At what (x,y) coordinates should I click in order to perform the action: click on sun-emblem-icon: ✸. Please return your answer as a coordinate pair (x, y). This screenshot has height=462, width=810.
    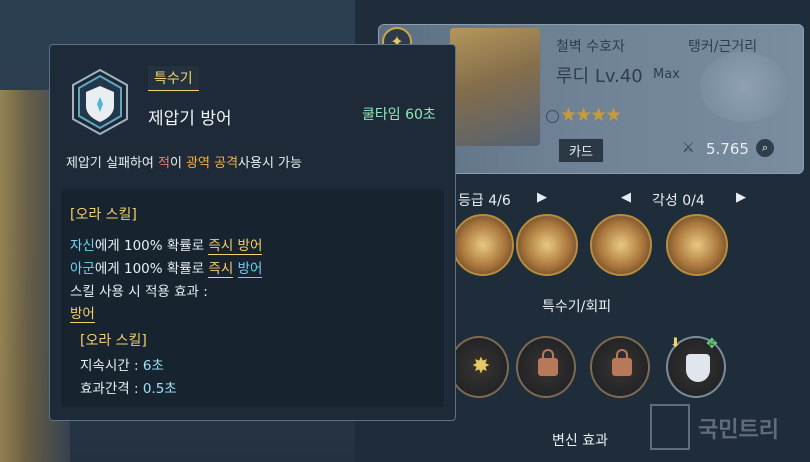
    Looking at the image, I should click on (481, 366).